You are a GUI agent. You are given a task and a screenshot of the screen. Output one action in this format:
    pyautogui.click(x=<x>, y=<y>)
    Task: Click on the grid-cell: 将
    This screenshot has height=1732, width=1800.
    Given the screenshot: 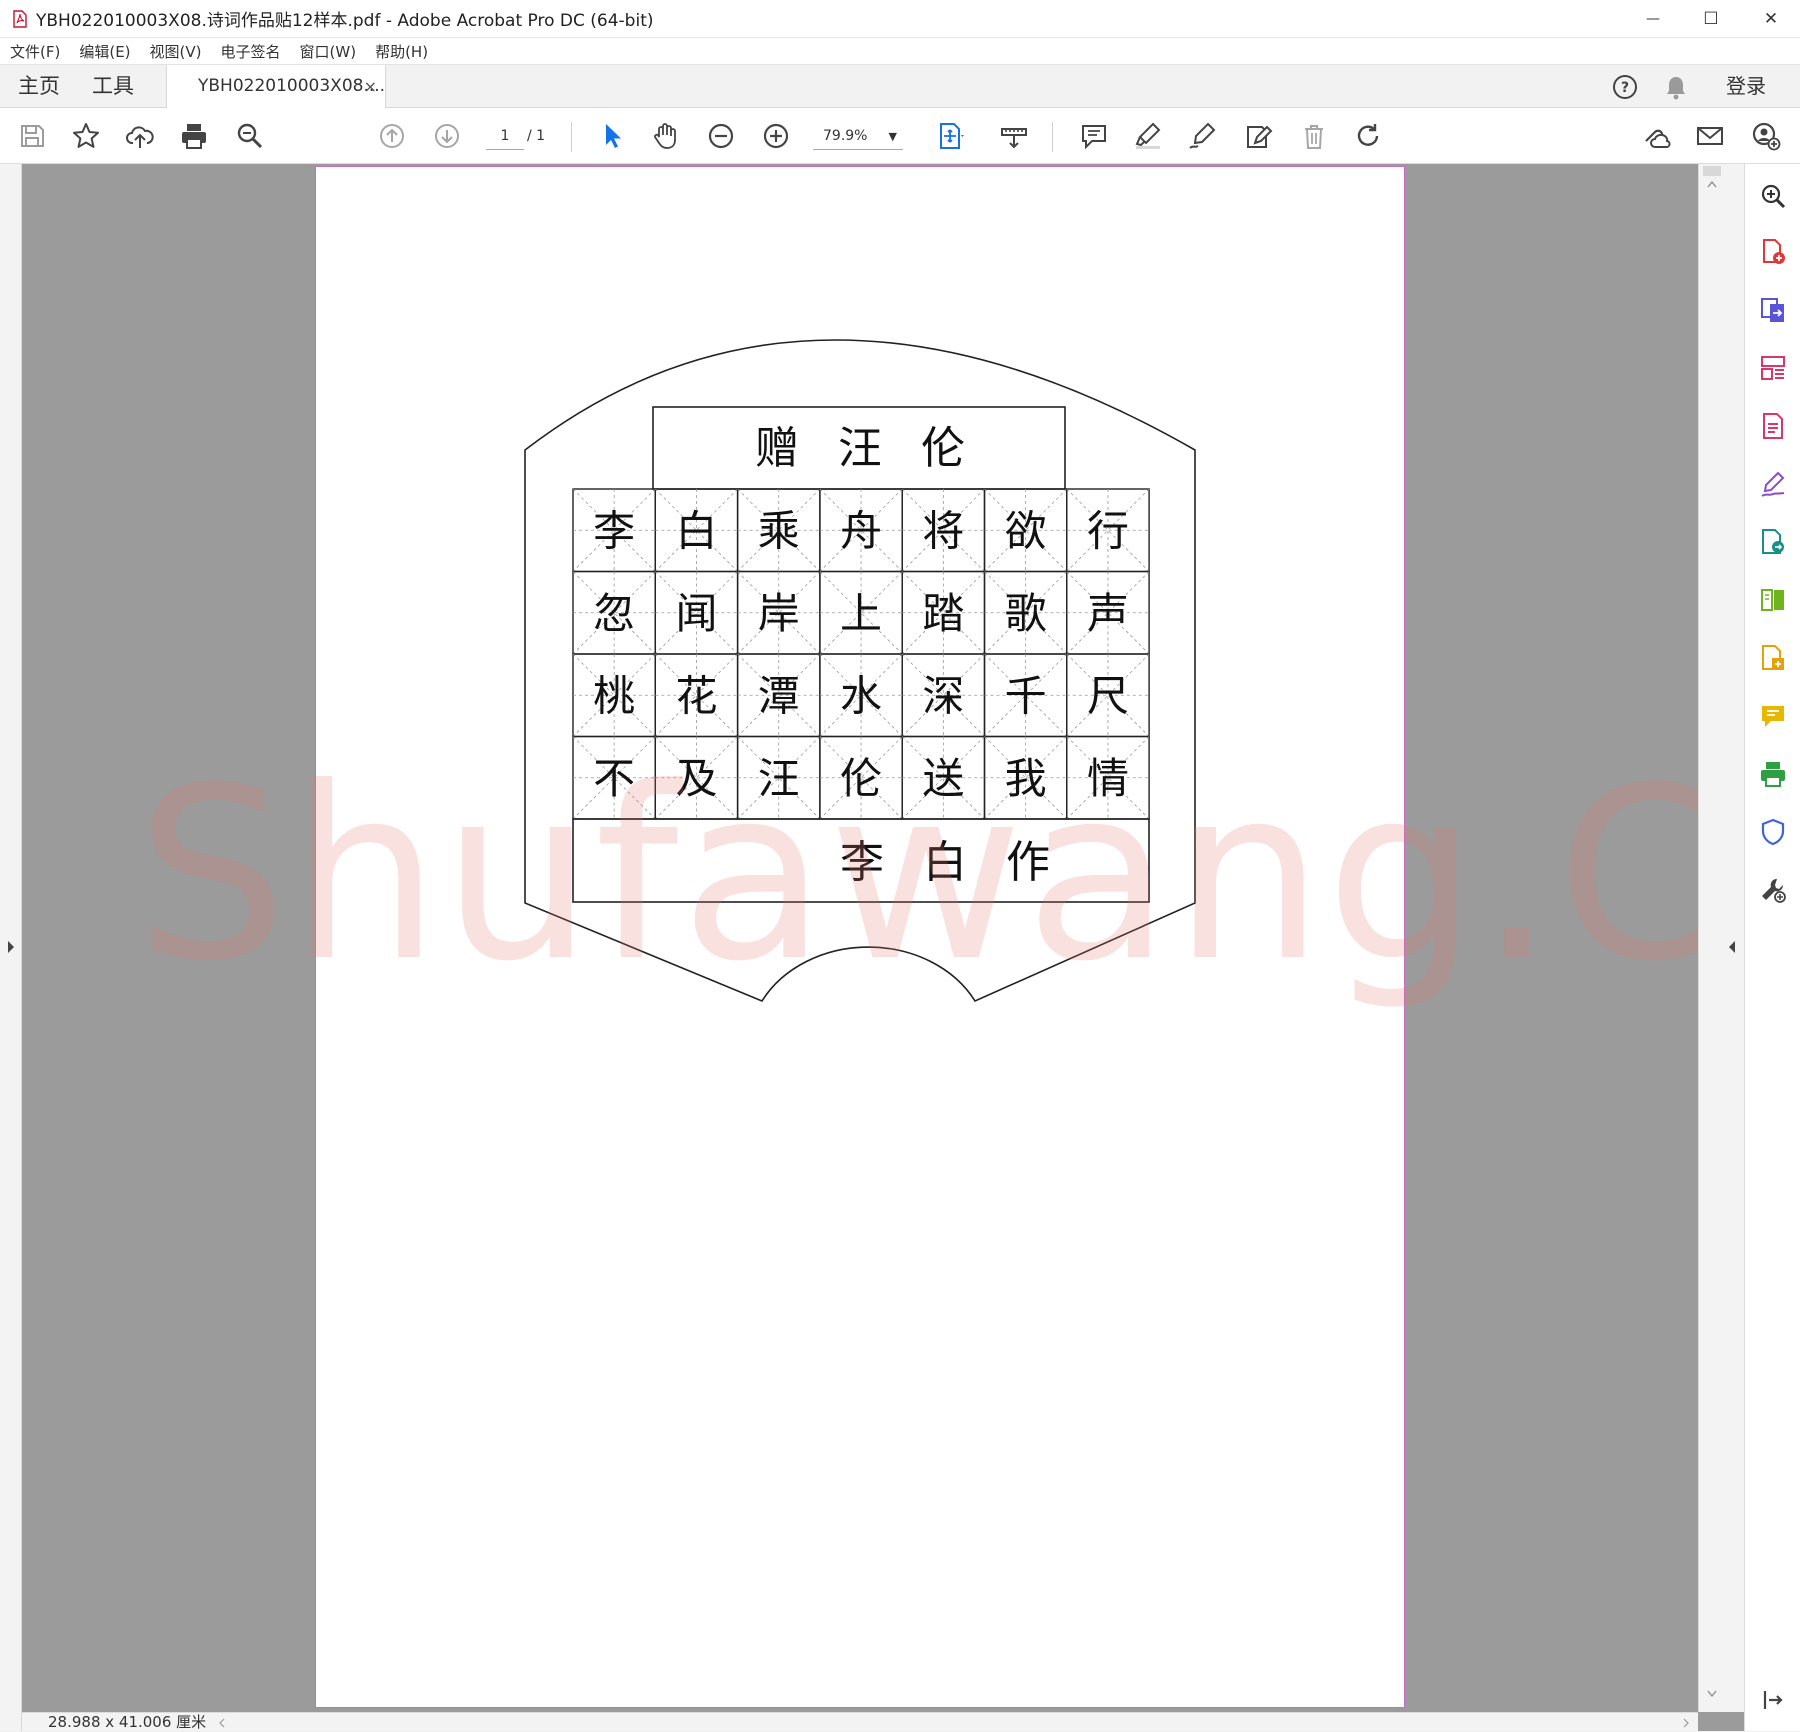 What is the action you would take?
    pyautogui.click(x=943, y=530)
    